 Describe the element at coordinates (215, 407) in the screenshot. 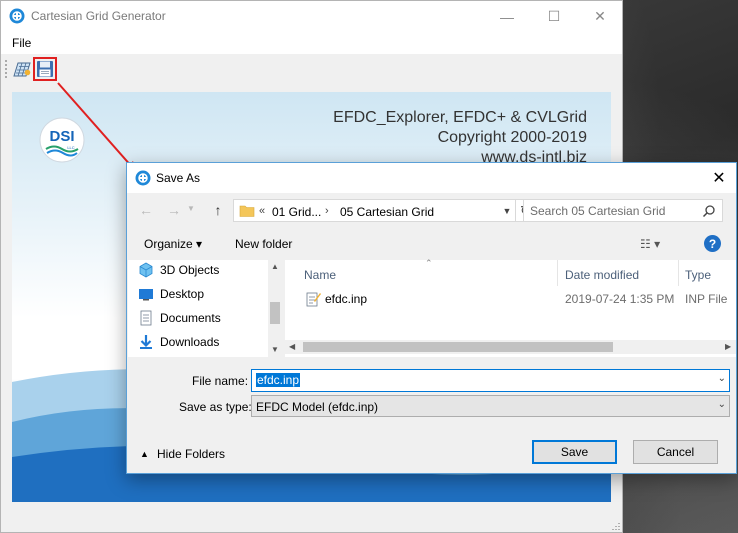

I see `save-as-type-label: Save as type:` at that location.